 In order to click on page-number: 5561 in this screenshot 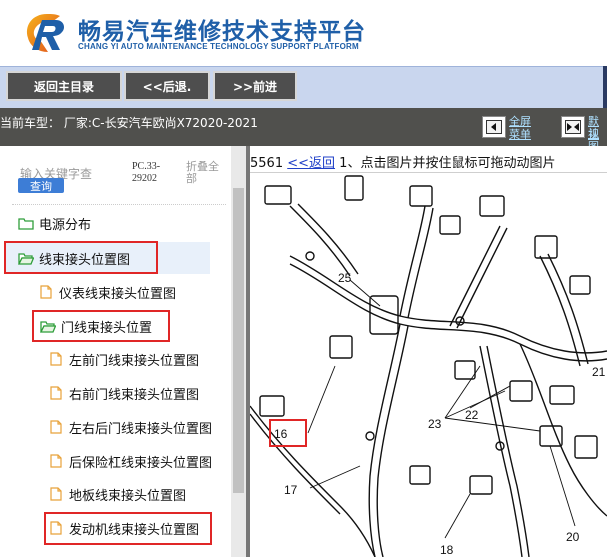, I will do `click(267, 163)`.